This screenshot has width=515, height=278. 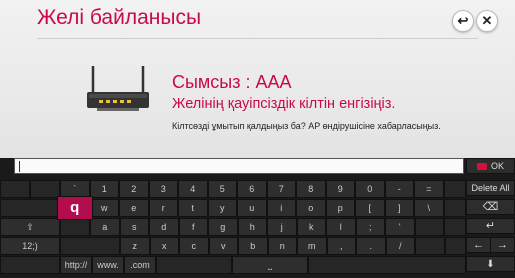 What do you see at coordinates (399, 208) in the screenshot?
I see `key: ]` at bounding box center [399, 208].